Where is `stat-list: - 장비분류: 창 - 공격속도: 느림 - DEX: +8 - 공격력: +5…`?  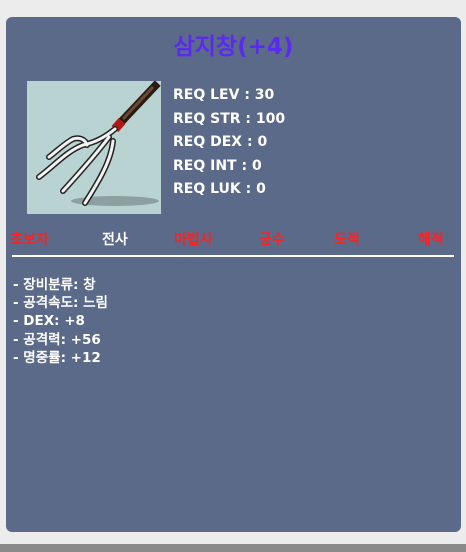
stat-list: - 장비분류: 창 - 공격속도: 느림 - DEX: +8 - 공격력: +5… is located at coordinates (60, 321).